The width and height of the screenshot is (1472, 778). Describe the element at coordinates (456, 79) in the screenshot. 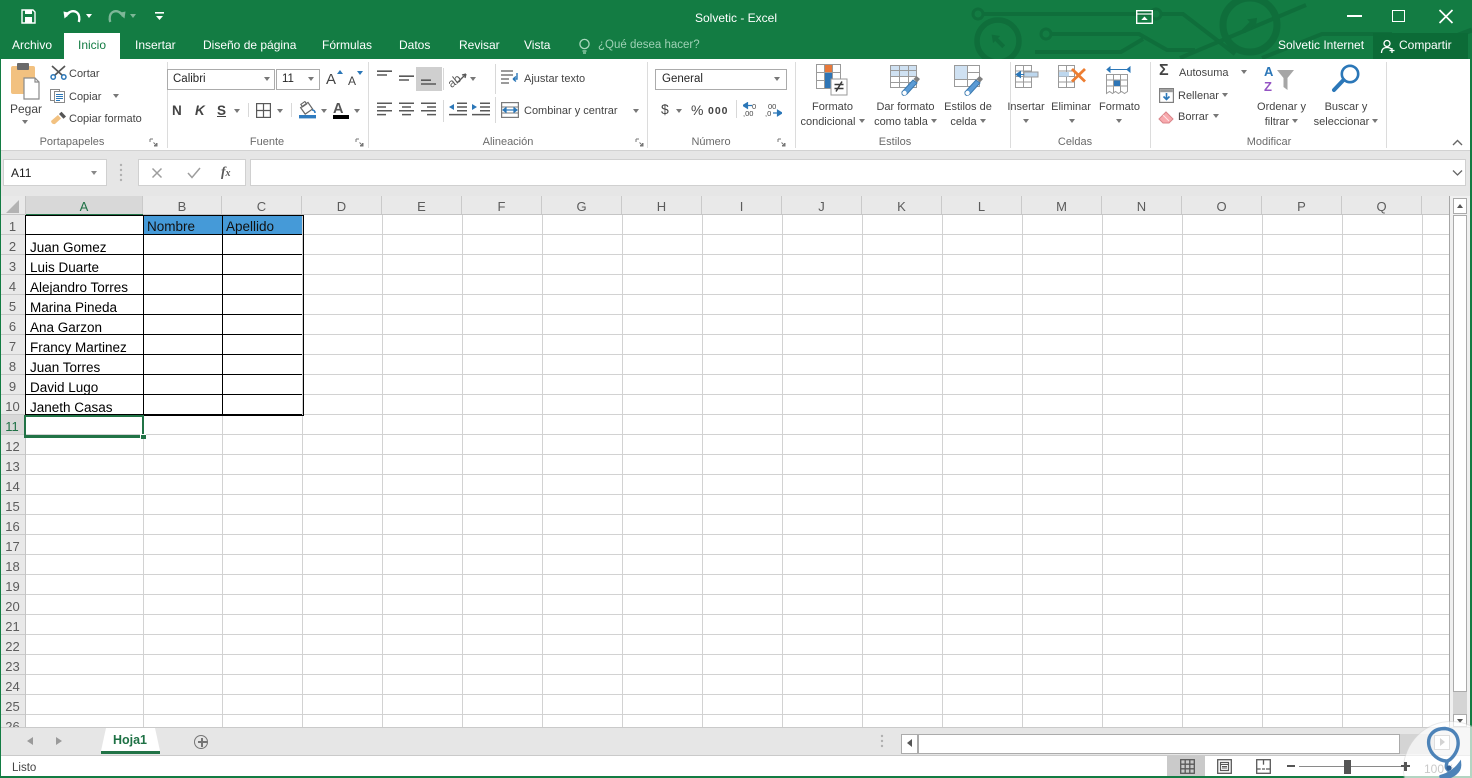

I see `svg-text: ab` at that location.